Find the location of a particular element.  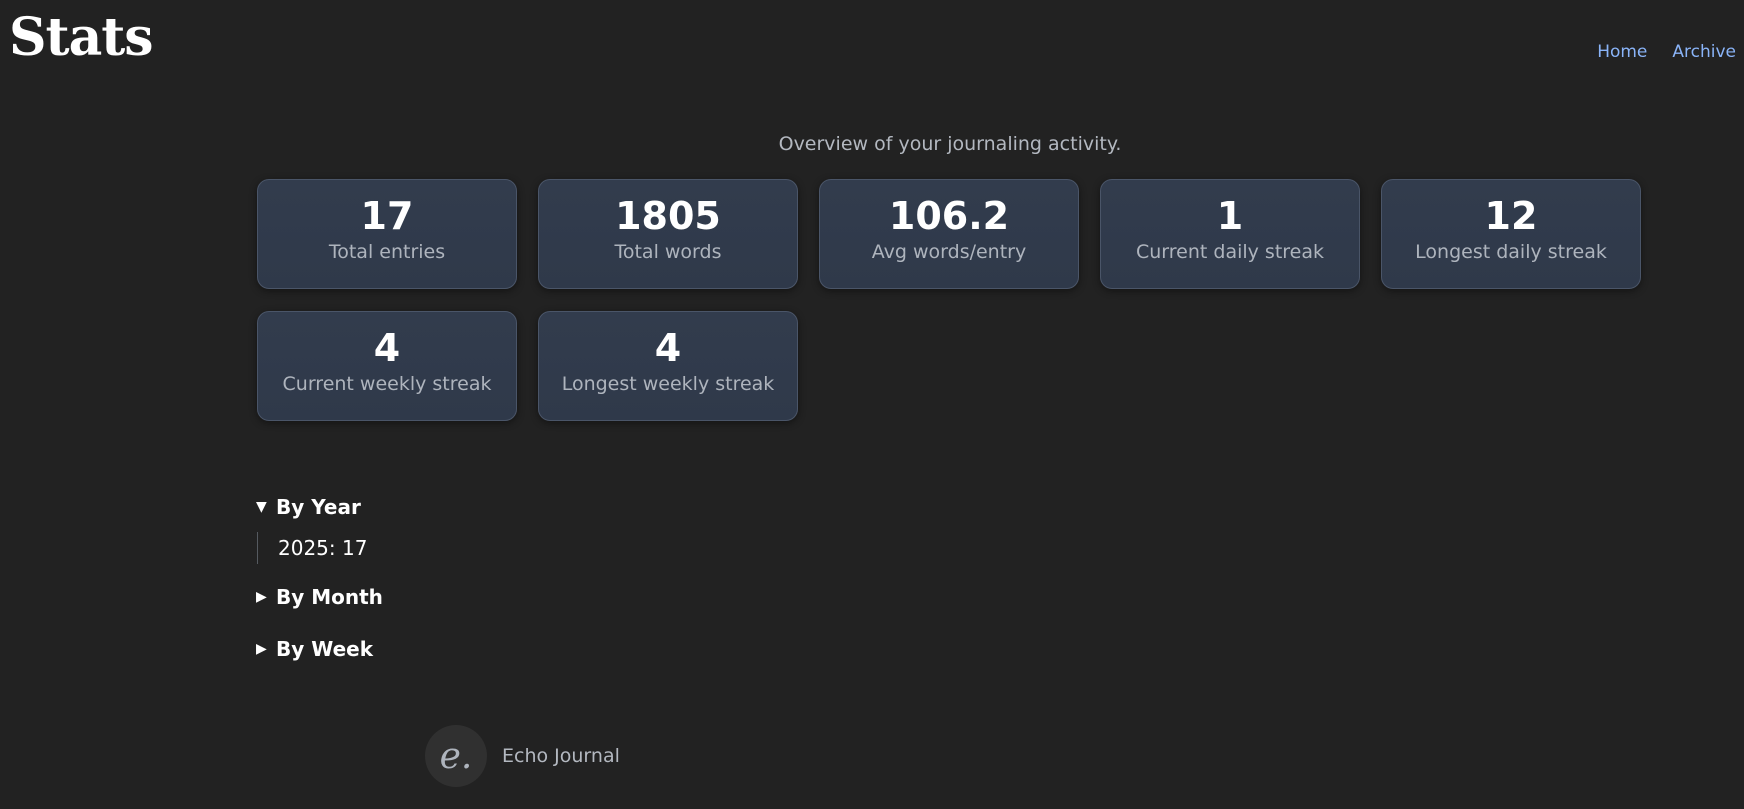

stat-value: 12 is located at coordinates (1511, 216).